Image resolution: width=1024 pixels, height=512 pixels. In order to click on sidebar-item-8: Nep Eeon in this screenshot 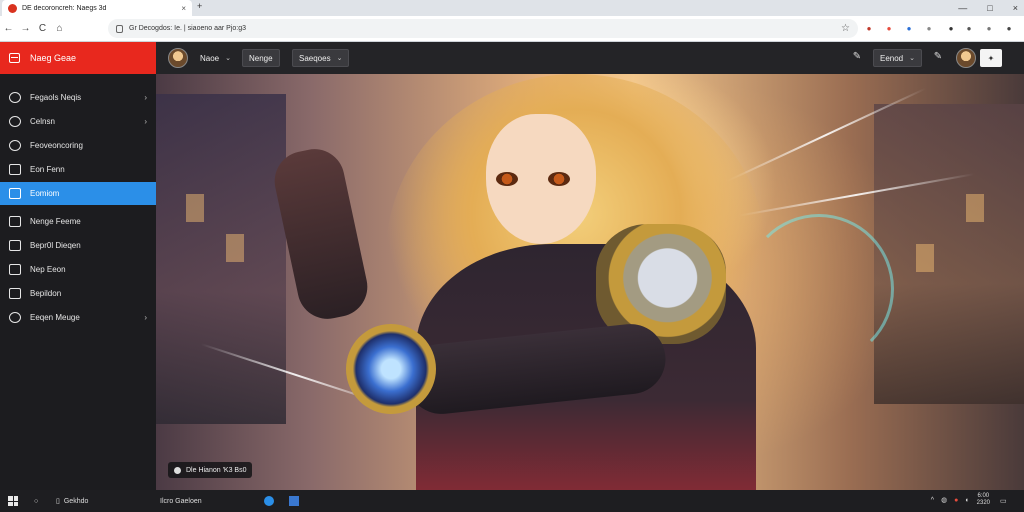, I will do `click(78, 269)`.